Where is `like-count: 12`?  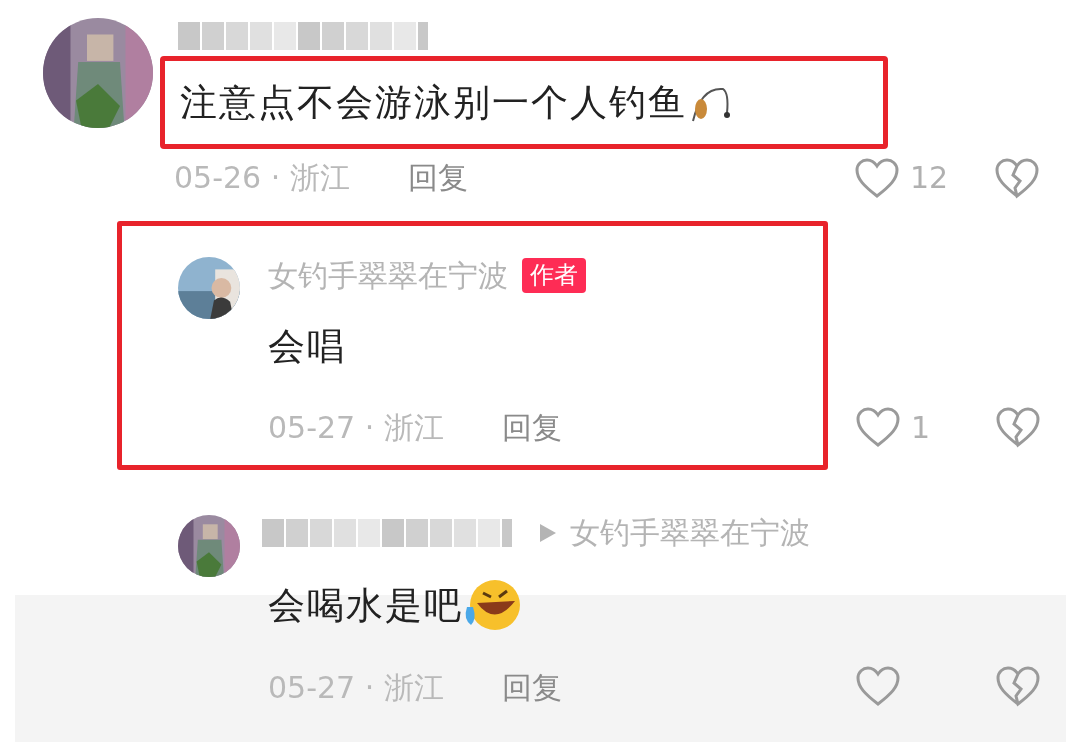
like-count: 12 is located at coordinates (929, 178).